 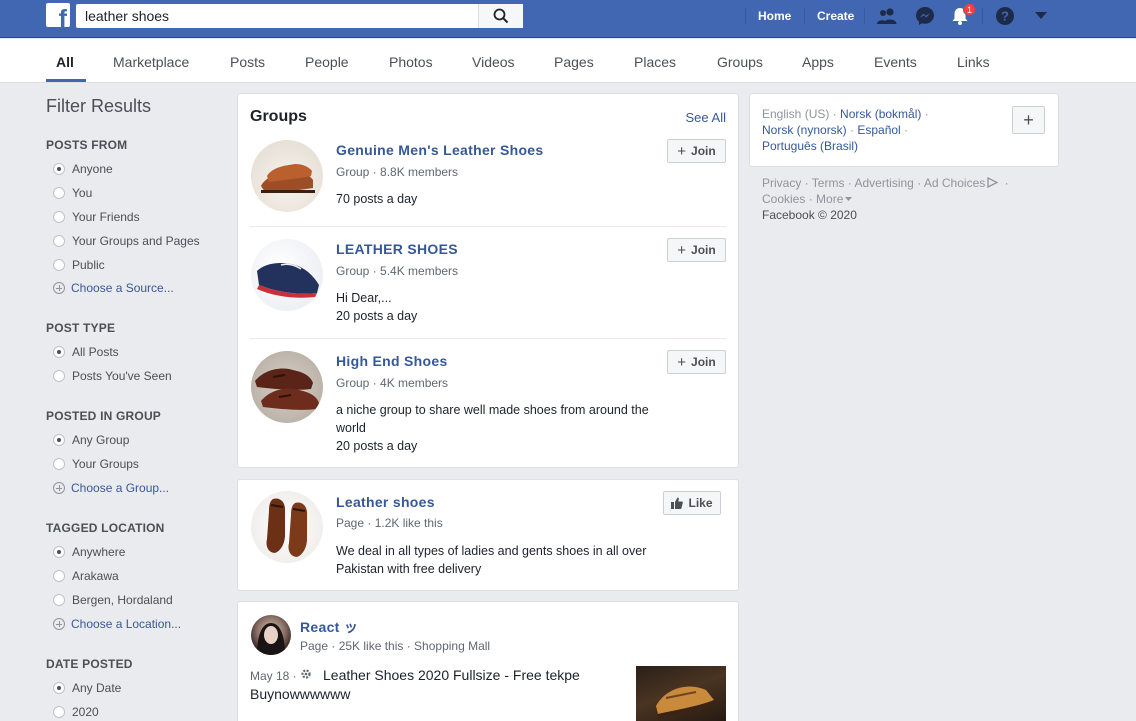 I want to click on search-box, so click(x=299, y=16).